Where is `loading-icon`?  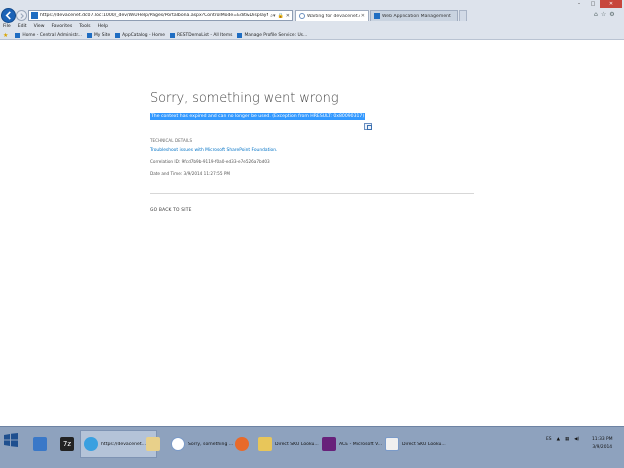
loading-icon is located at coordinates (302, 16).